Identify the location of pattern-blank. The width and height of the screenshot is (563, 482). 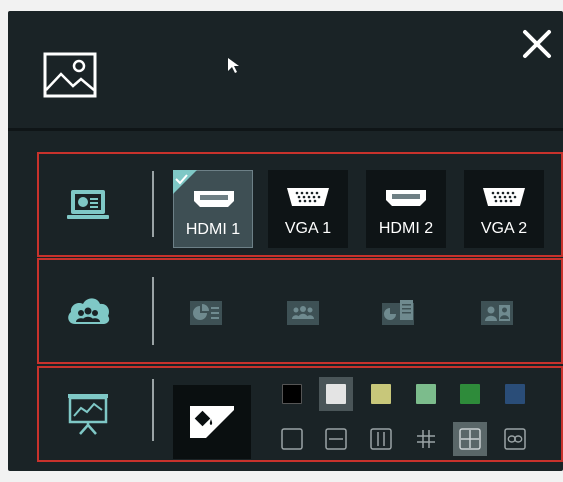
(292, 439).